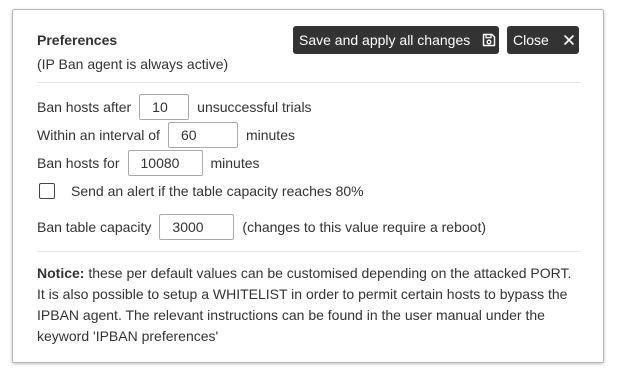 Image resolution: width=618 pixels, height=370 pixels. What do you see at coordinates (133, 64) in the screenshot?
I see `panel-subtitle: (IP Ban agent is always active)` at bounding box center [133, 64].